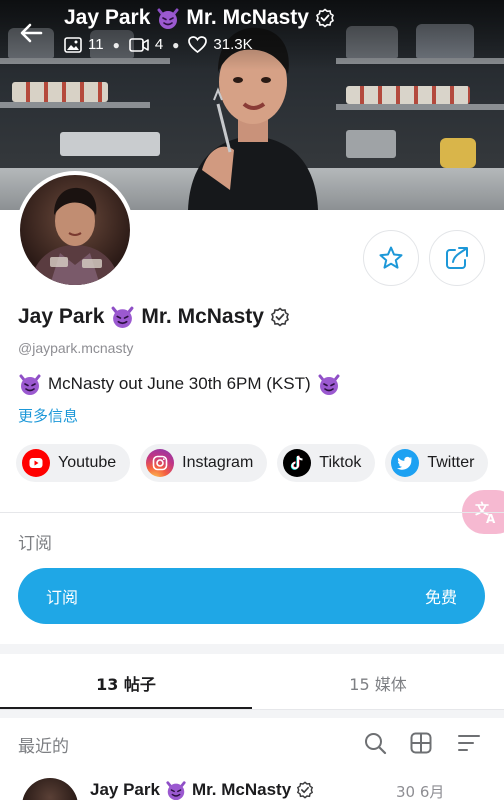  I want to click on link-twitter: Twitter, so click(437, 463).